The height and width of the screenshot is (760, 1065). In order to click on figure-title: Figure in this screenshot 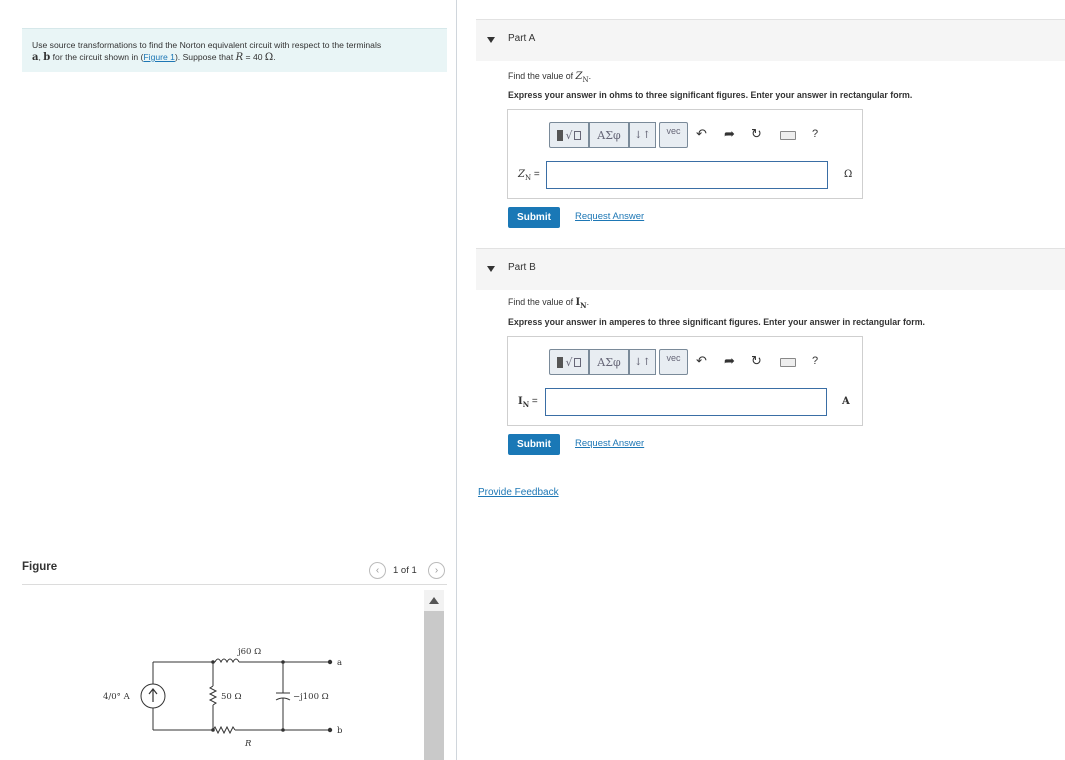, I will do `click(40, 567)`.